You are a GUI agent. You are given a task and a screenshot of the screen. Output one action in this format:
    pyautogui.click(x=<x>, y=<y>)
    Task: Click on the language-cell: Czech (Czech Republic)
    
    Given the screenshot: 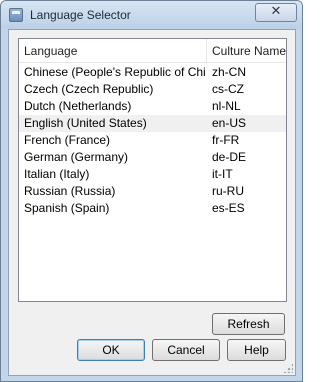 What is the action you would take?
    pyautogui.click(x=89, y=89)
    